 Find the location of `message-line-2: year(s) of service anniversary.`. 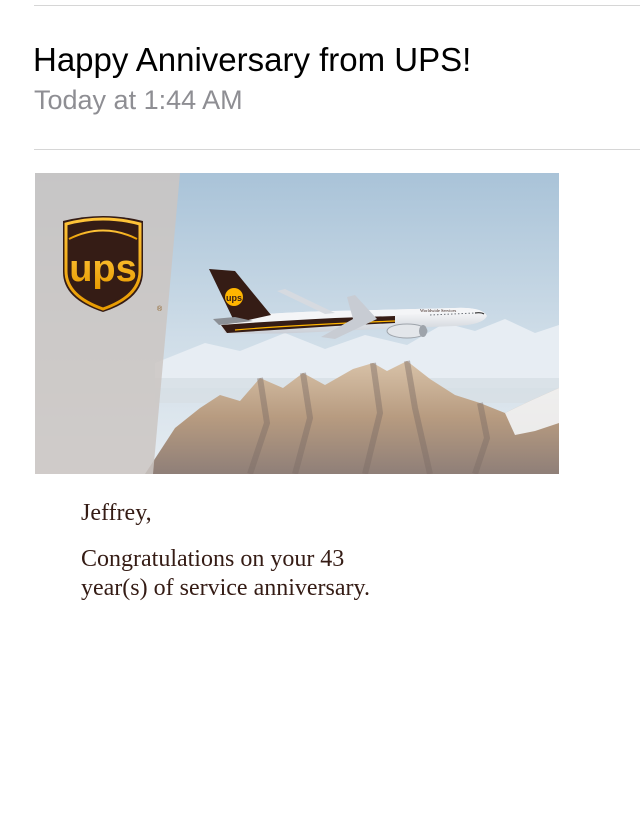

message-line-2: year(s) of service anniversary. is located at coordinates (225, 588).